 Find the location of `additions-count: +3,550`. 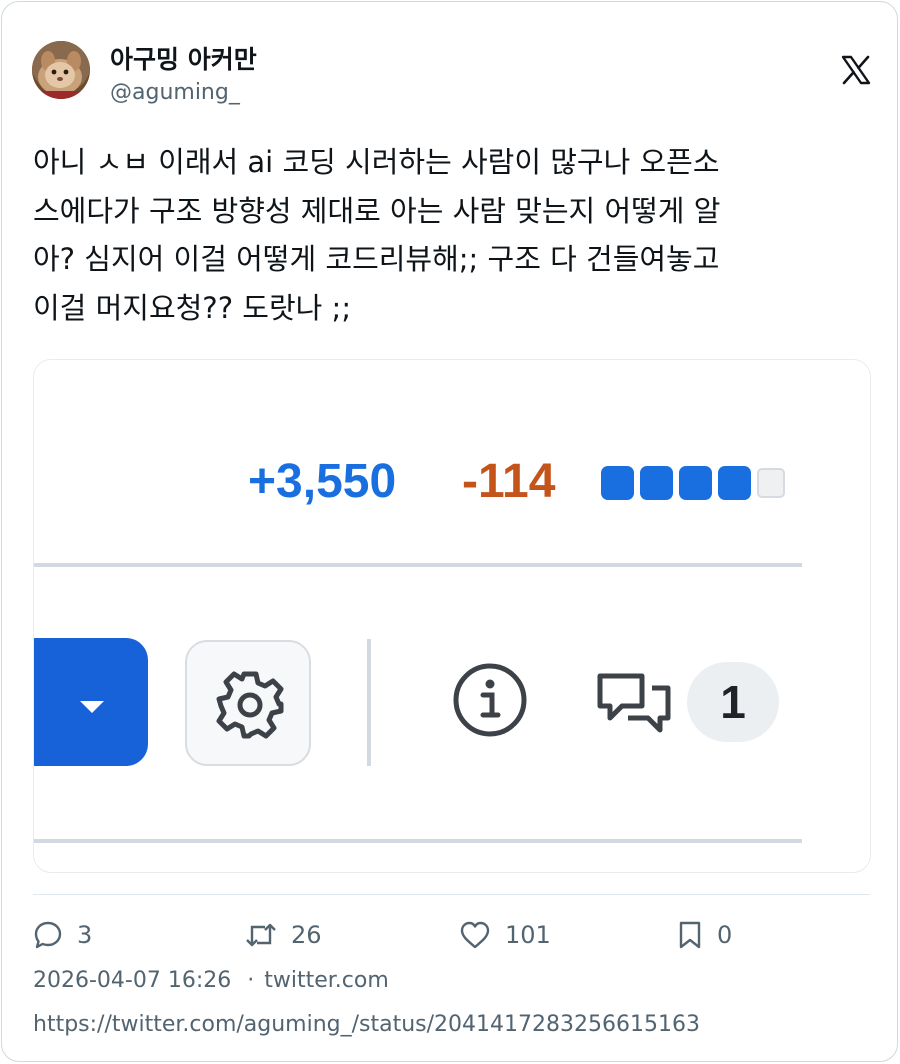

additions-count: +3,550 is located at coordinates (322, 481).